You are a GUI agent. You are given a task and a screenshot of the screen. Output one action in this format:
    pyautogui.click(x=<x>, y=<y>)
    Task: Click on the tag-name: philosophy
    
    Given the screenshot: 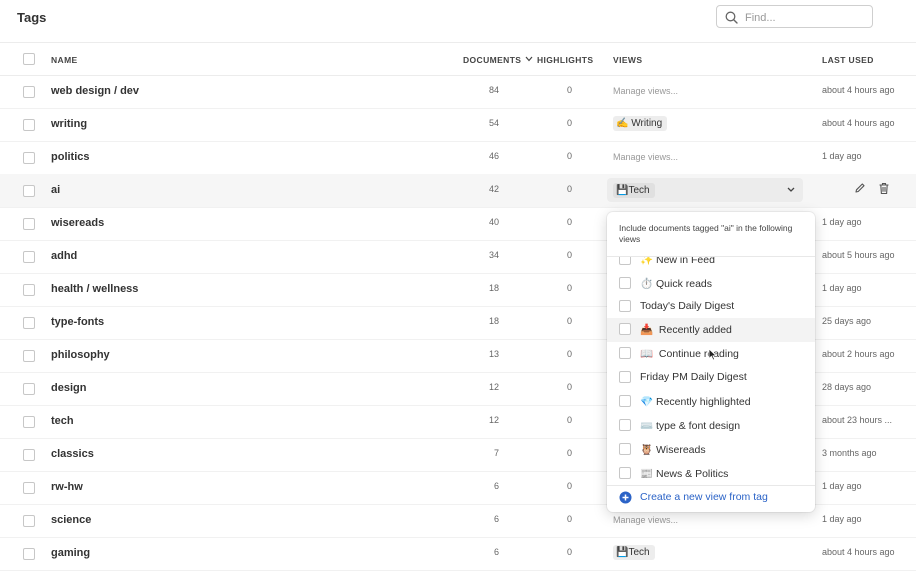 What is the action you would take?
    pyautogui.click(x=80, y=355)
    